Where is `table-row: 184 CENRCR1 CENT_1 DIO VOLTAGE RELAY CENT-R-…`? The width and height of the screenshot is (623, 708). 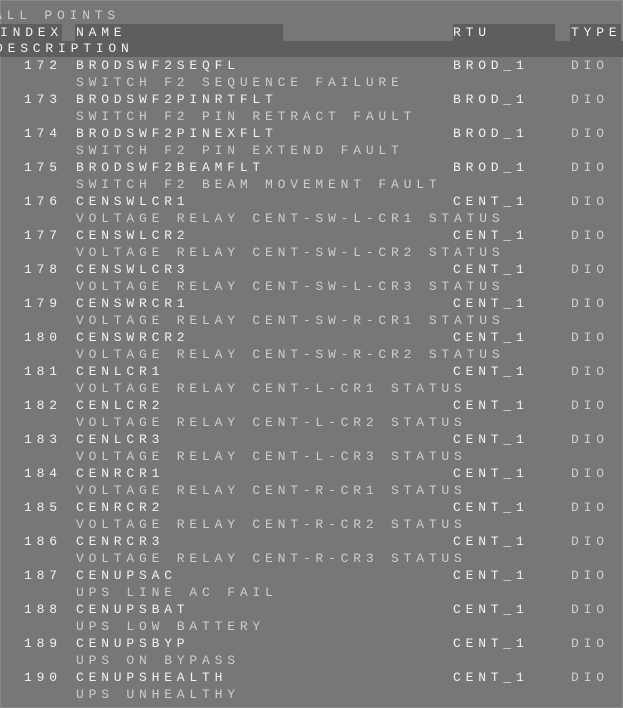
table-row: 184 CENRCR1 CENT_1 DIO VOLTAGE RELAY CENT-R-… is located at coordinates (311, 482).